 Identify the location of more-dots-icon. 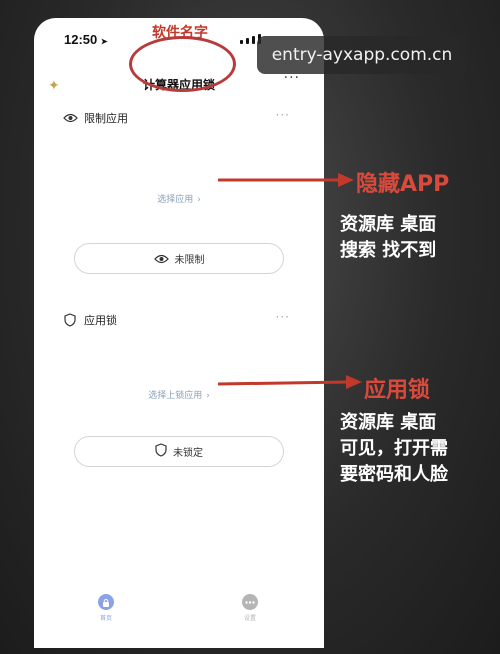
(250, 602).